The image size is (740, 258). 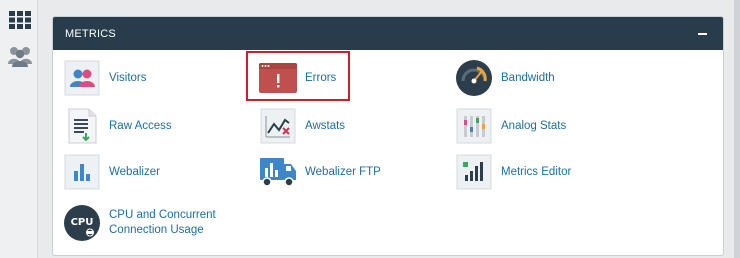 What do you see at coordinates (474, 78) in the screenshot?
I see `bandwidth-icon` at bounding box center [474, 78].